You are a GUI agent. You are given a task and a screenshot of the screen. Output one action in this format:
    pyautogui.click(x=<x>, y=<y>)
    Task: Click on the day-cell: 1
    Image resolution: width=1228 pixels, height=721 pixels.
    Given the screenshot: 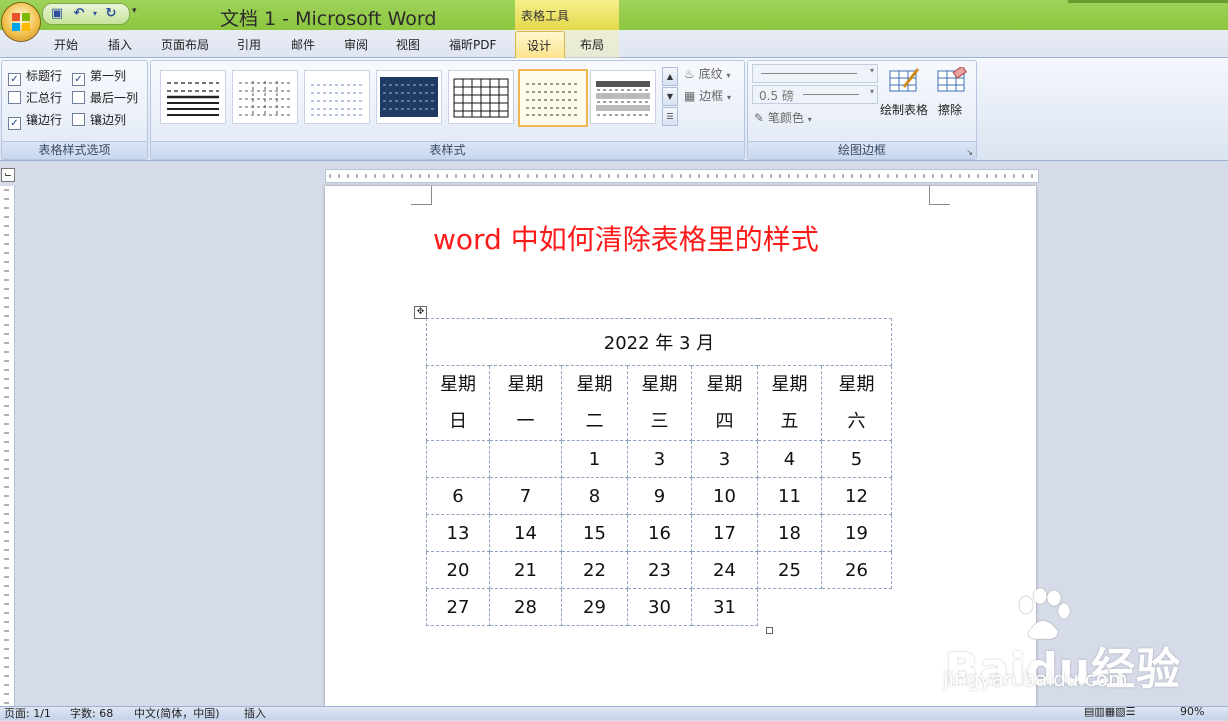 What is the action you would take?
    pyautogui.click(x=594, y=459)
    